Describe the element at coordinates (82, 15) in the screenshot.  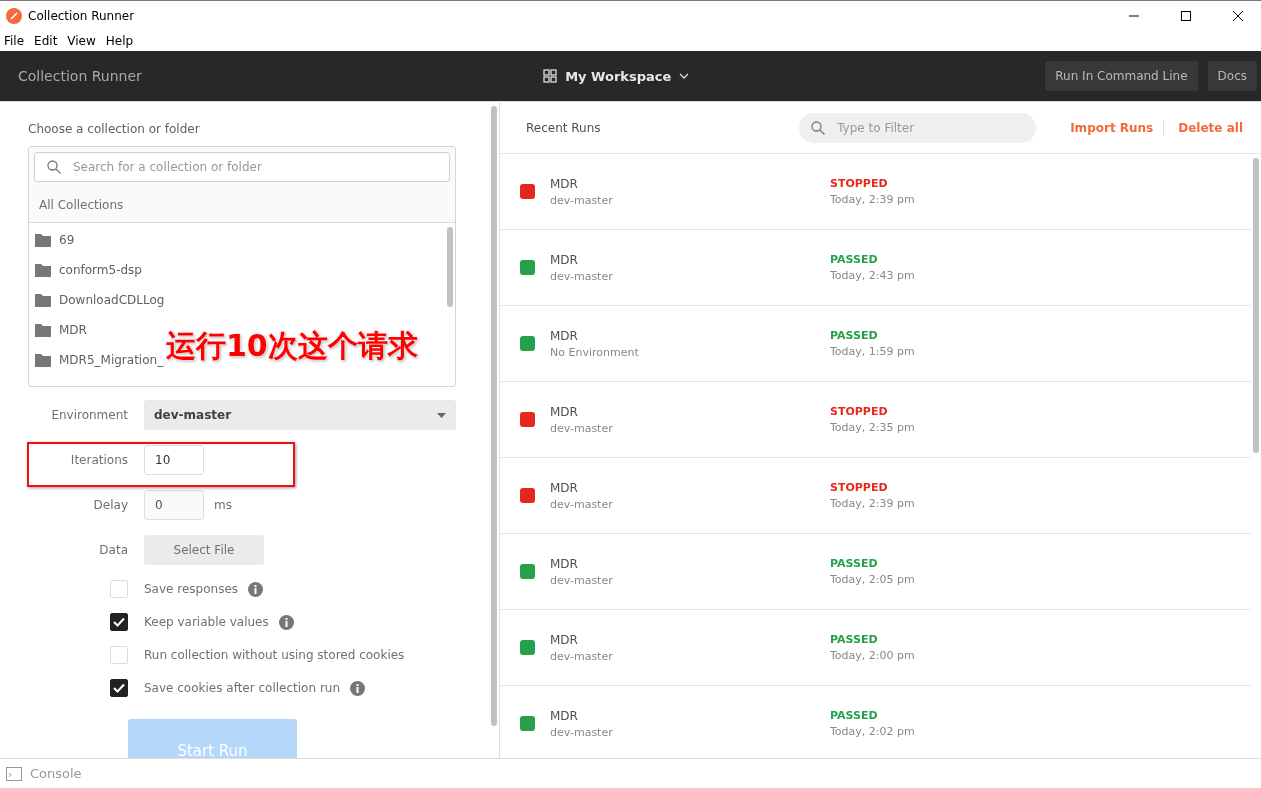
I see `window-title: Collection Runner` at that location.